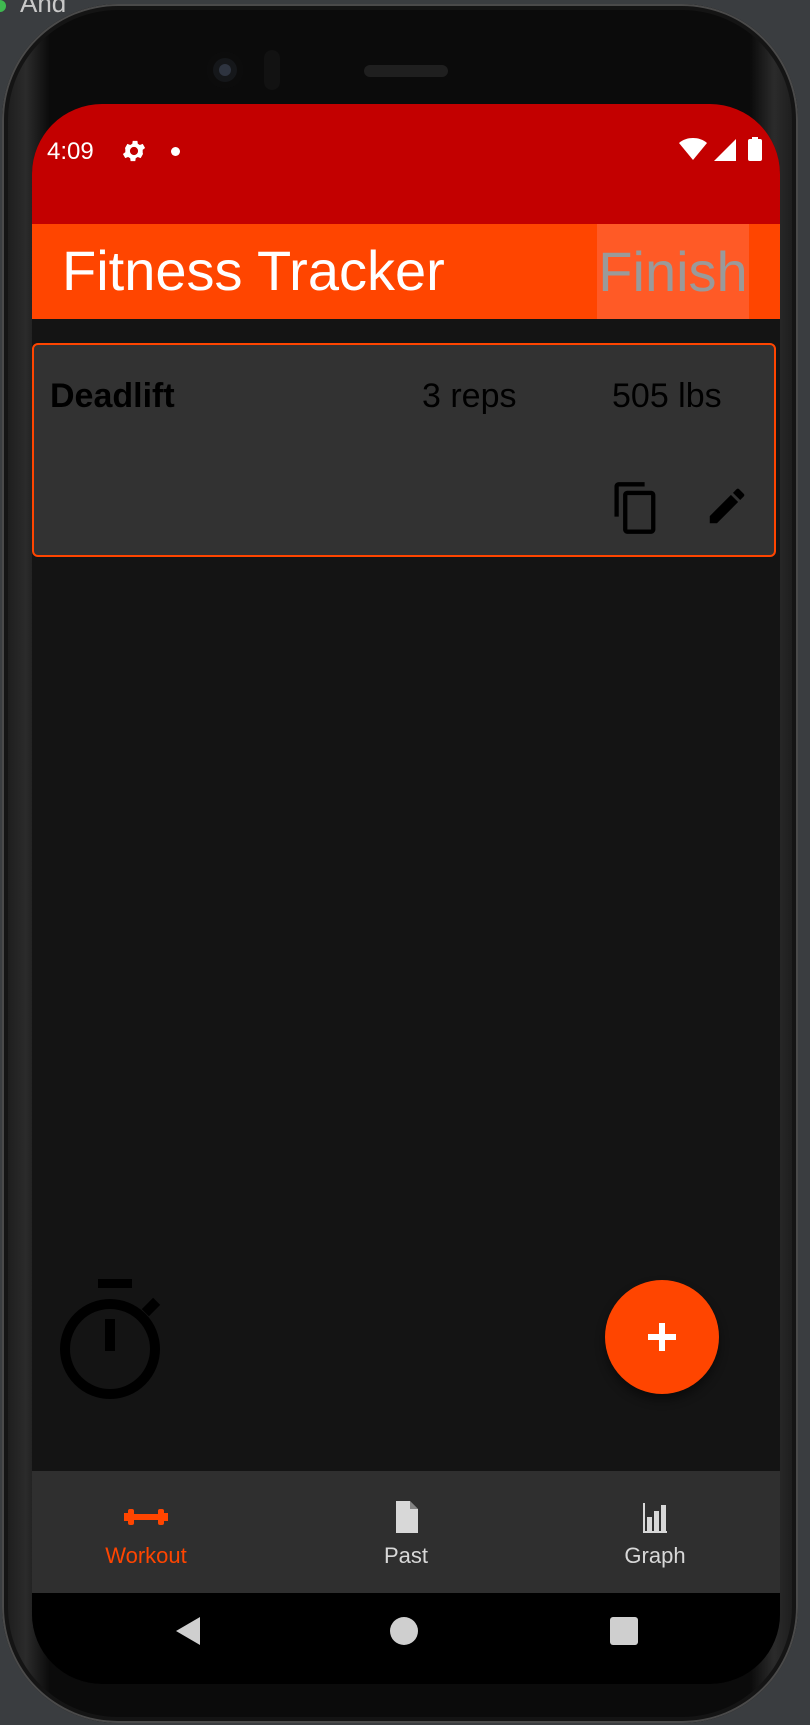 The height and width of the screenshot is (1725, 810). Describe the element at coordinates (404, 450) in the screenshot. I see `exercise-card: Deadlift 3 reps 505 lbs` at that location.